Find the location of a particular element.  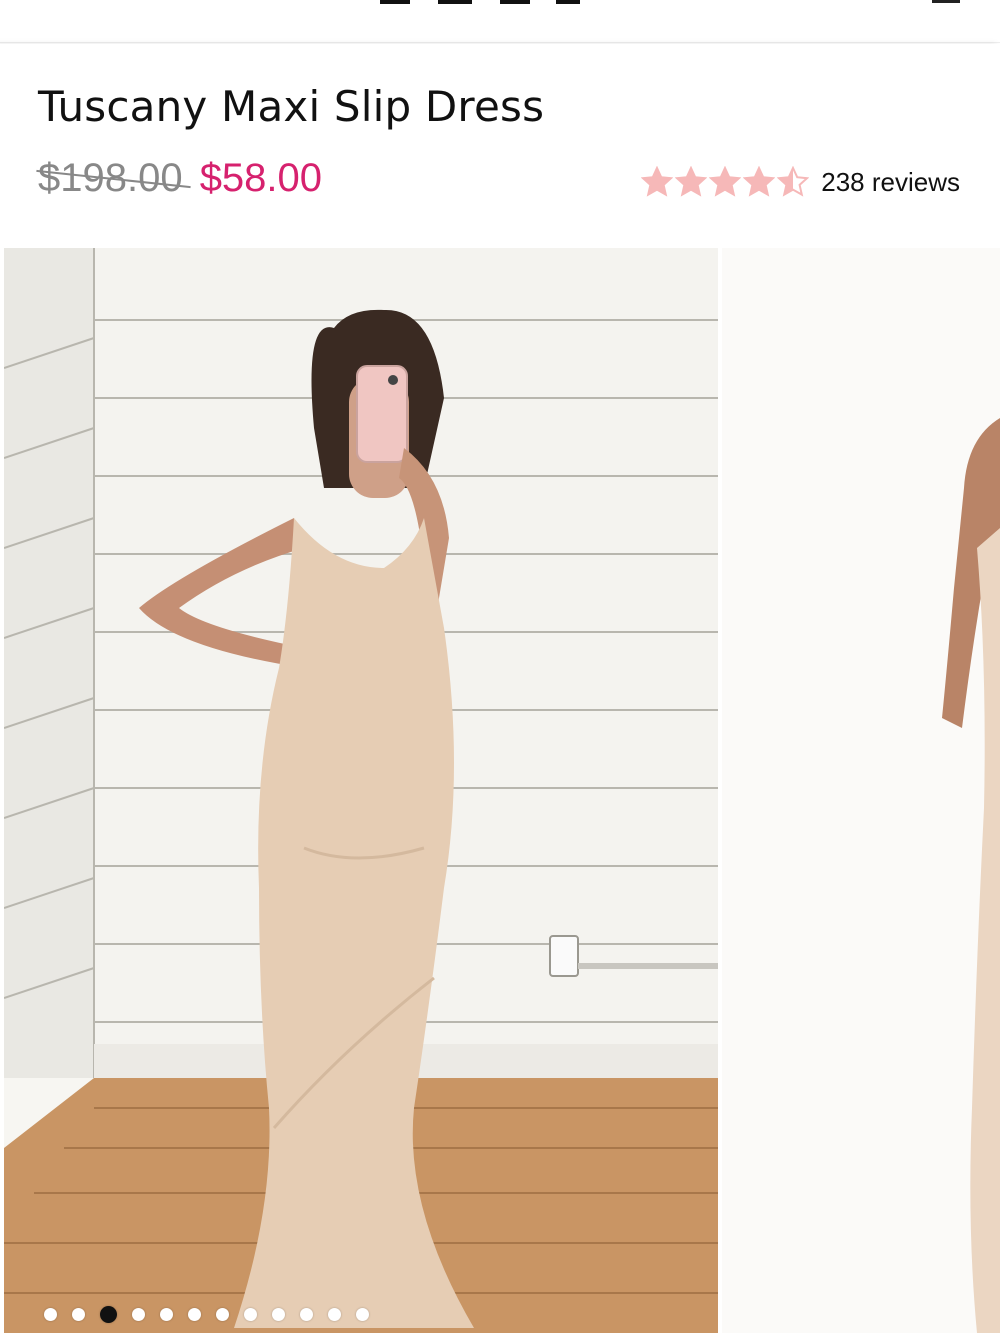

price-row: $198.00 $58.00 is located at coordinates (180, 178).